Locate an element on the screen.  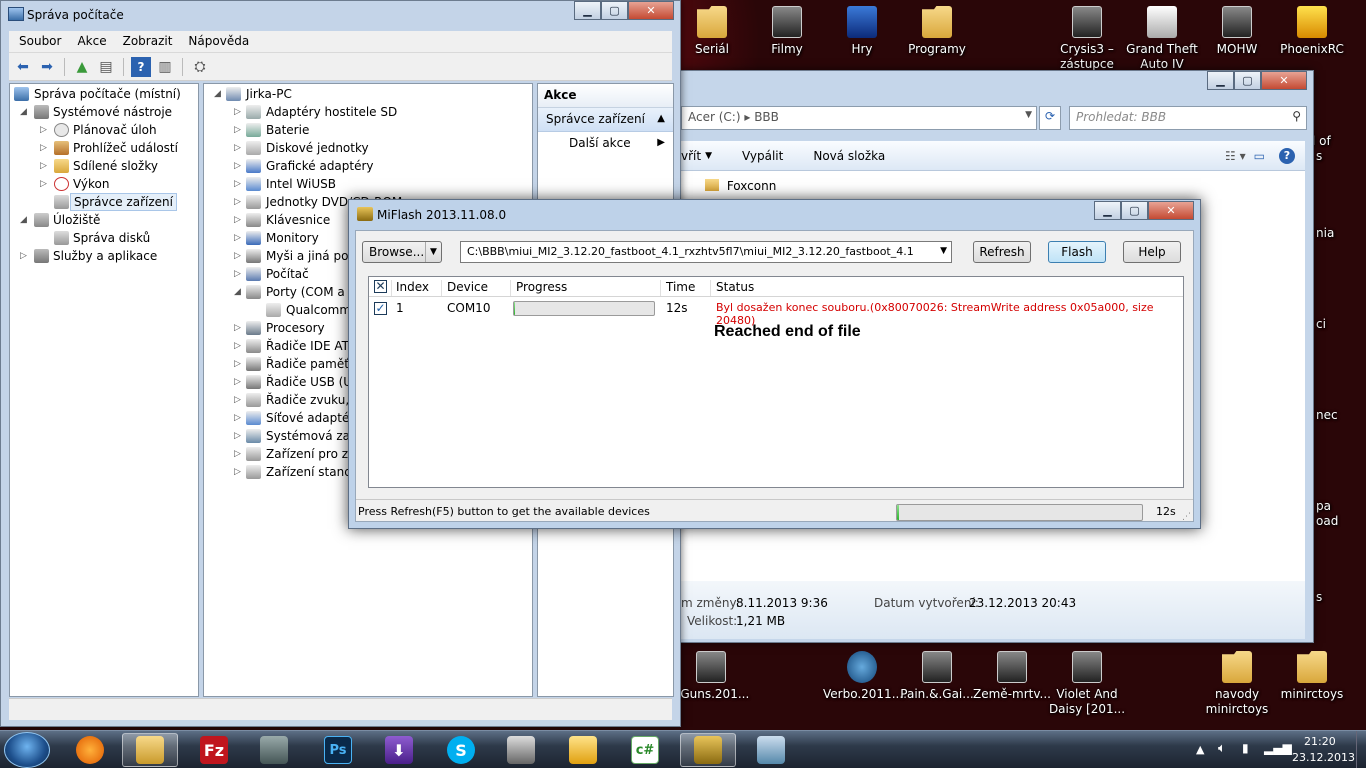
scan-hardware-icon: ⛭ is located at coordinates (200, 67).